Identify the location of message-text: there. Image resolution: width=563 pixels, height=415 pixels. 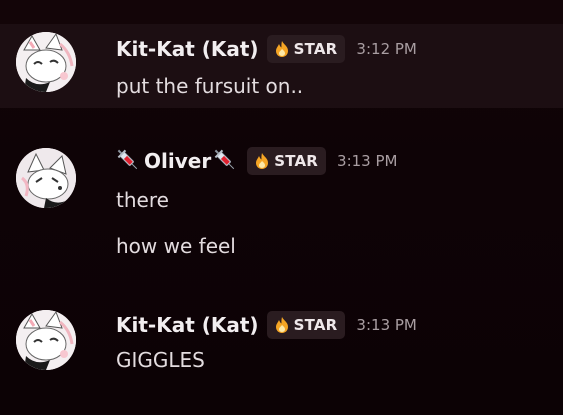
(142, 200).